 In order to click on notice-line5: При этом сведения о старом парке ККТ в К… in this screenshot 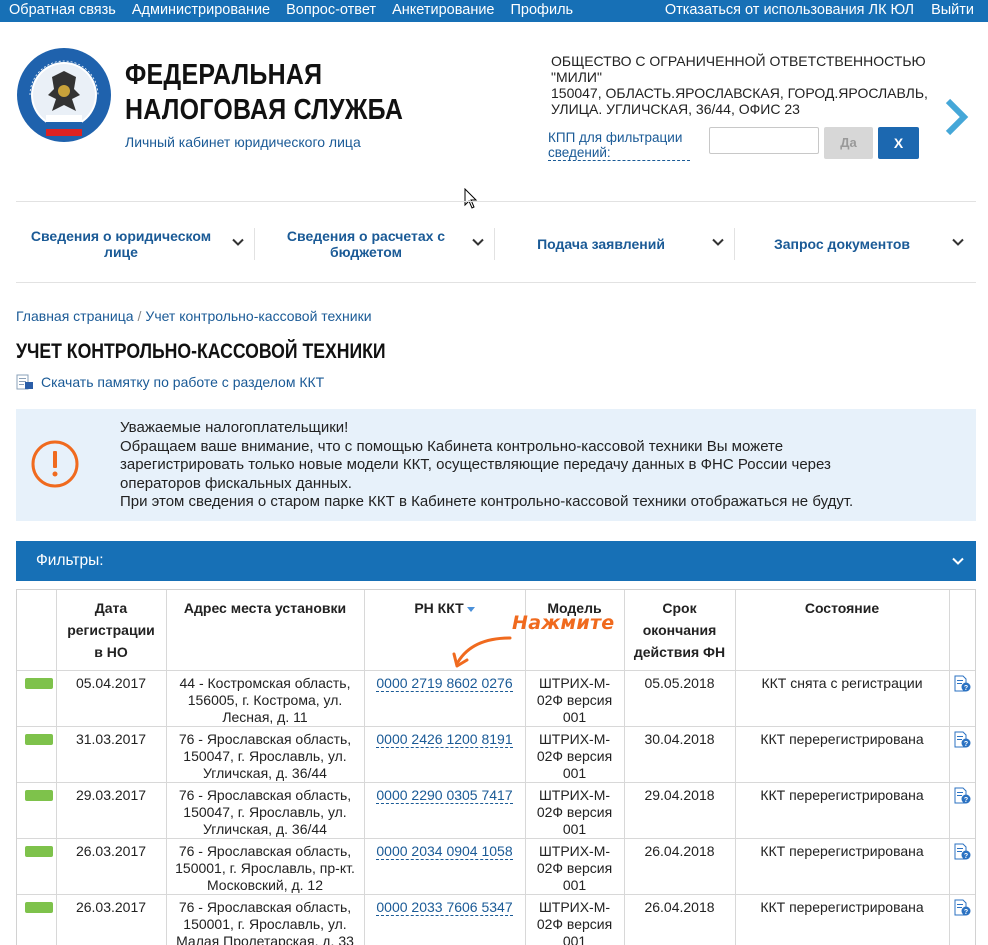, I will do `click(487, 501)`.